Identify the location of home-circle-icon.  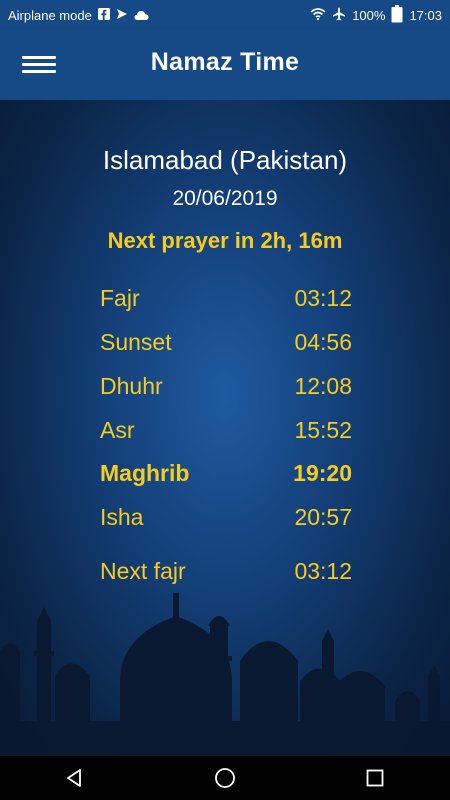
(225, 778).